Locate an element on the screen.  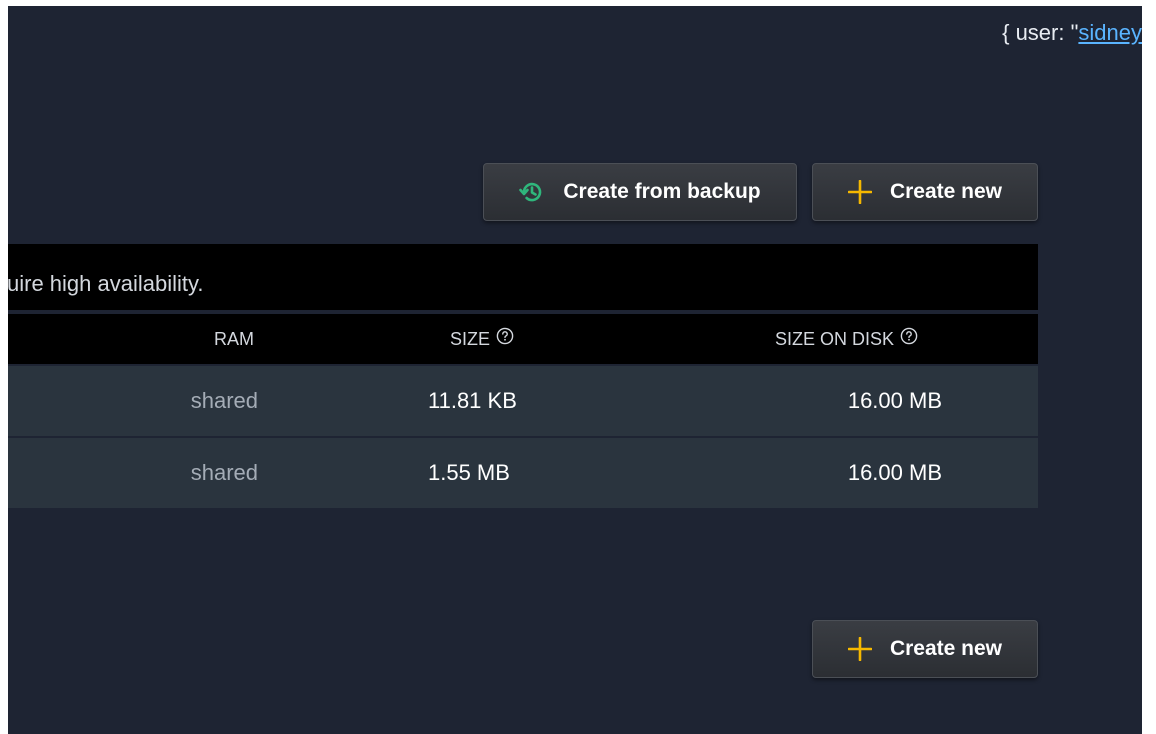
table-row: shared 1.55 MB 16.00 MB is located at coordinates (523, 473).